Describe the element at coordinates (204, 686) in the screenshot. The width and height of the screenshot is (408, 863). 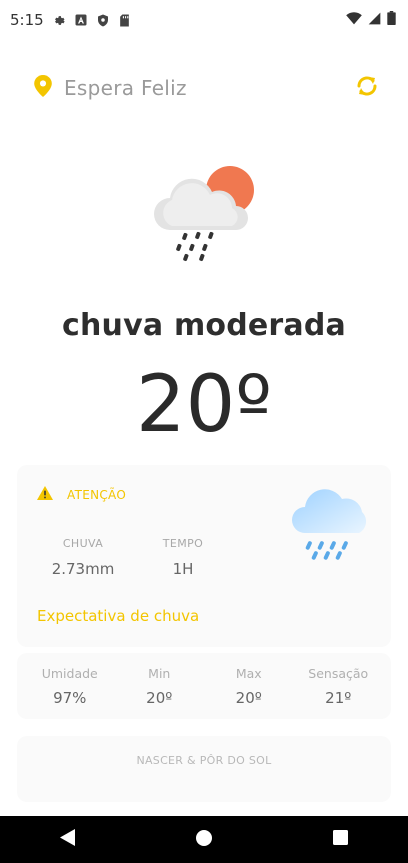
I see `stats-card: Umidade 97% Min 20º Max 20º Sensação 21º` at that location.